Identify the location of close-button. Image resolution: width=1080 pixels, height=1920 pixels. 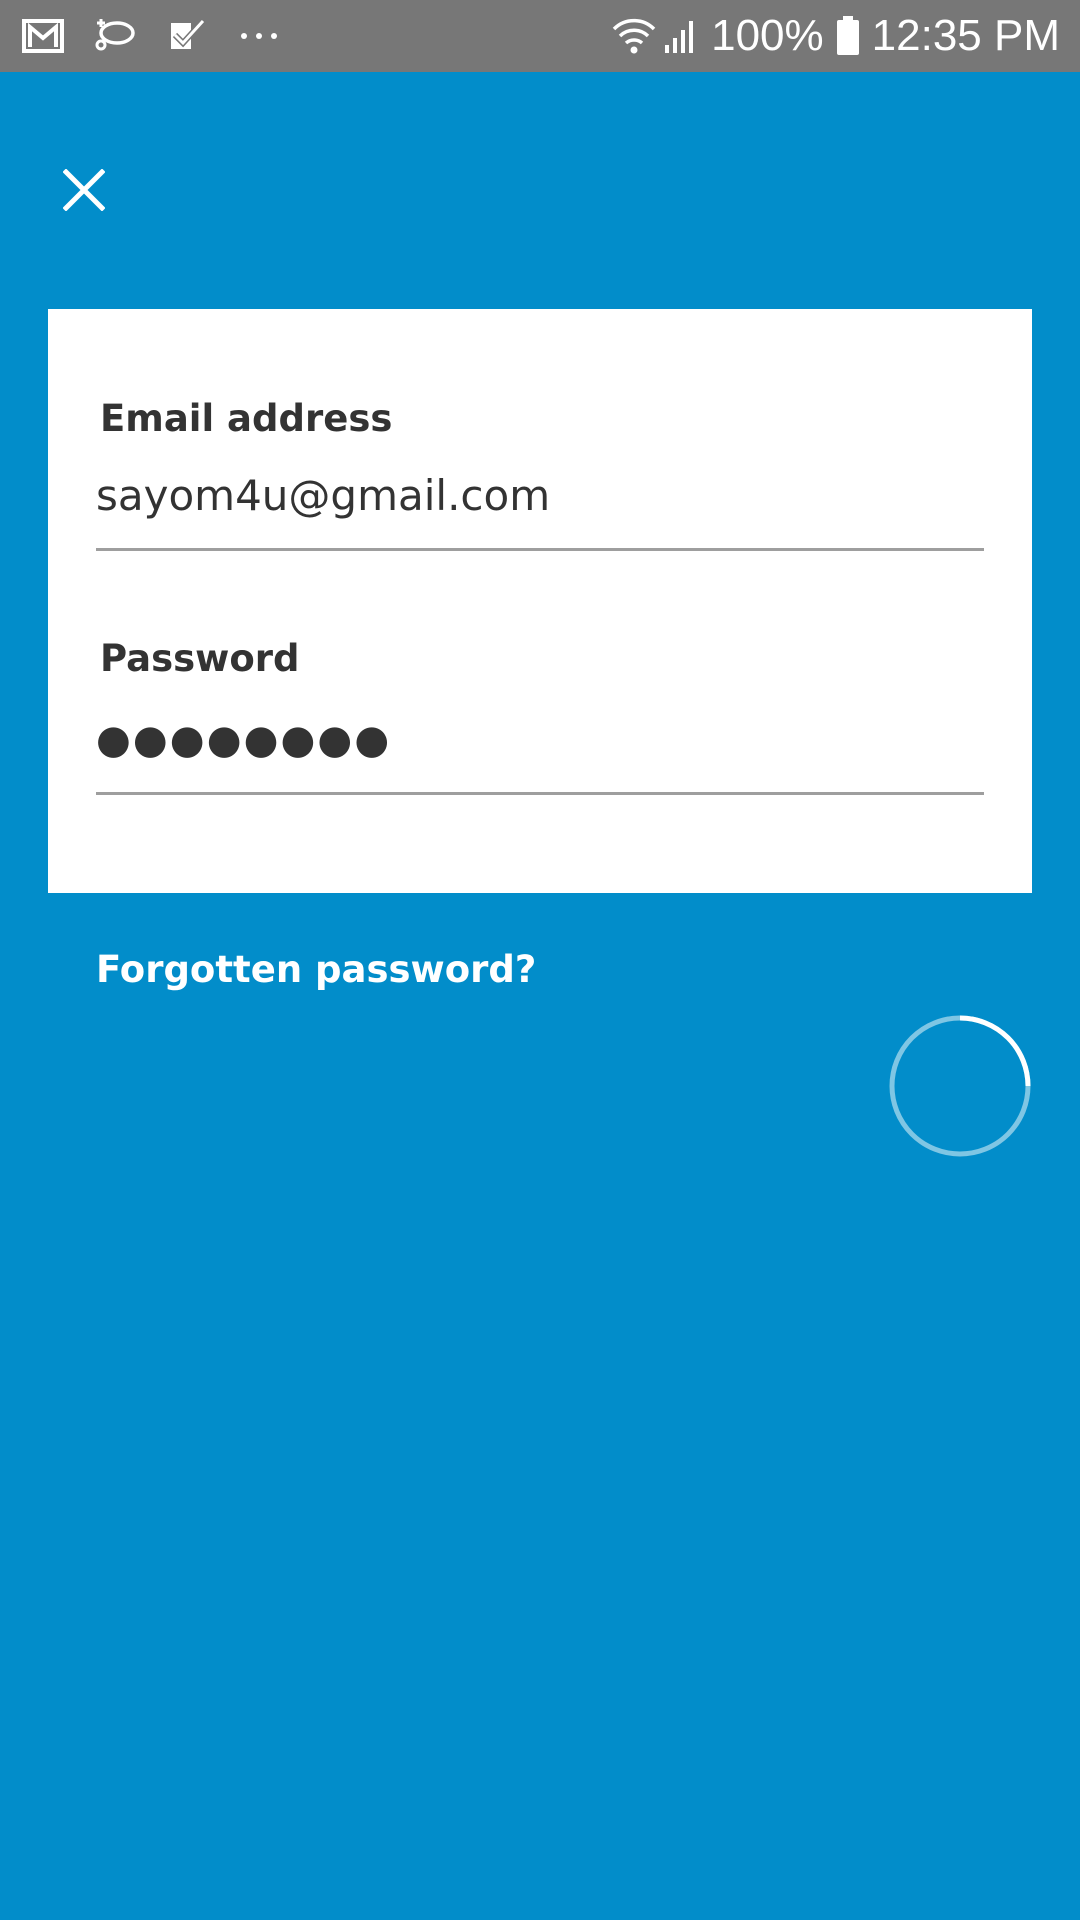
(84, 190).